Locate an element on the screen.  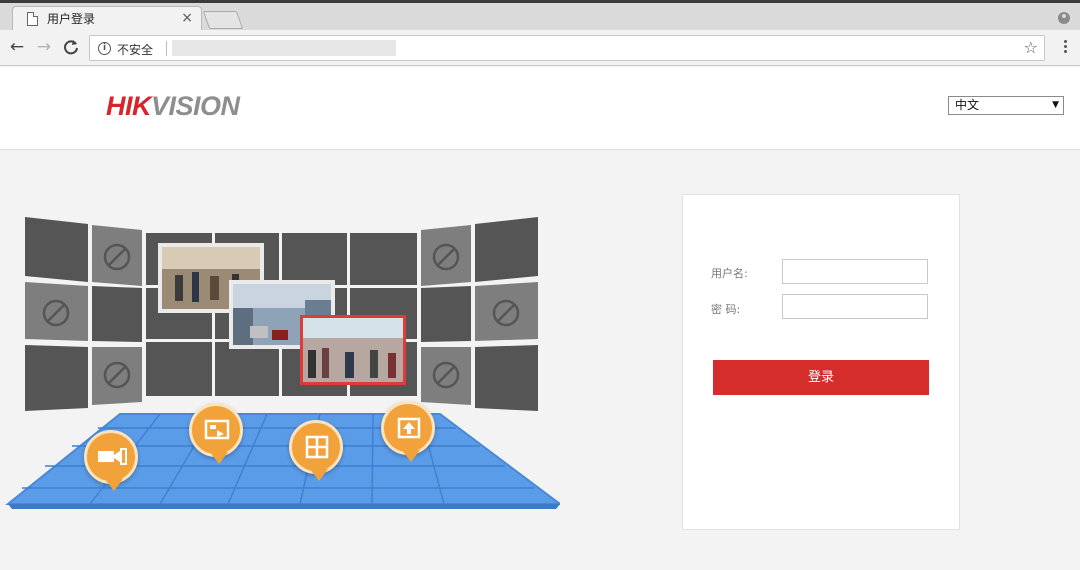
reload-button is located at coordinates (71, 47).